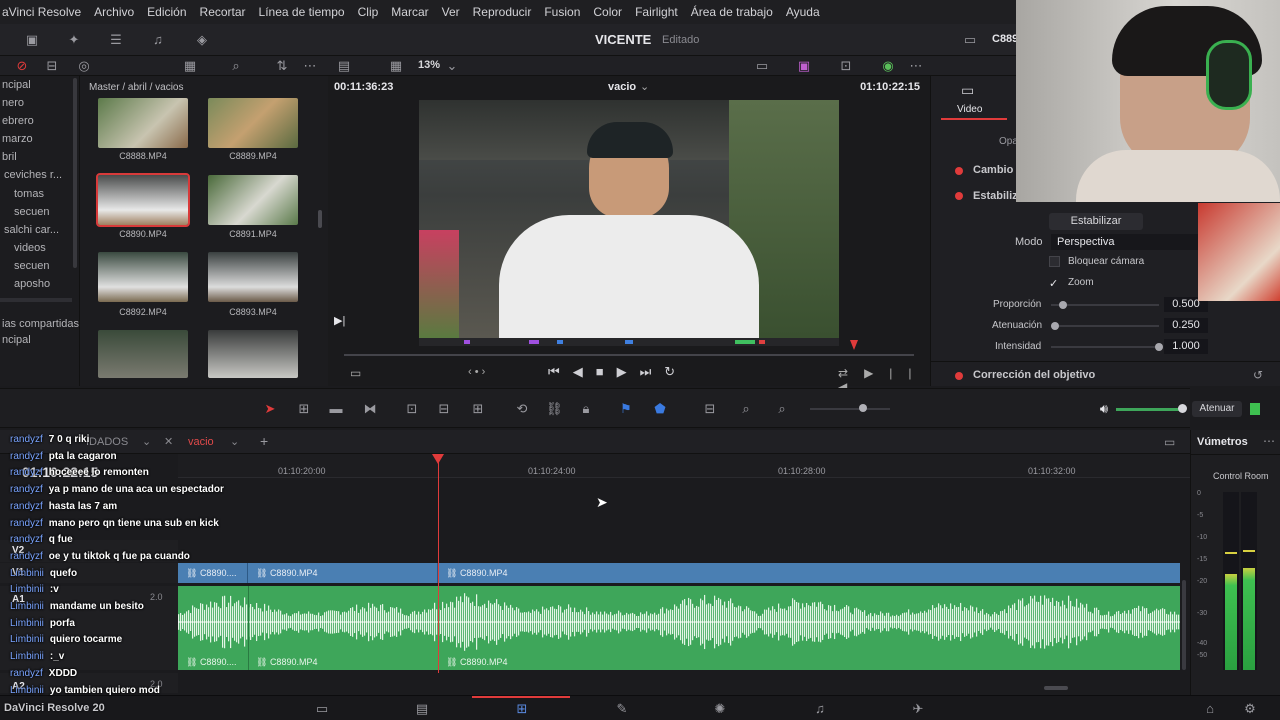  Describe the element at coordinates (409, 12) in the screenshot. I see `menu-mark: Marcar` at that location.